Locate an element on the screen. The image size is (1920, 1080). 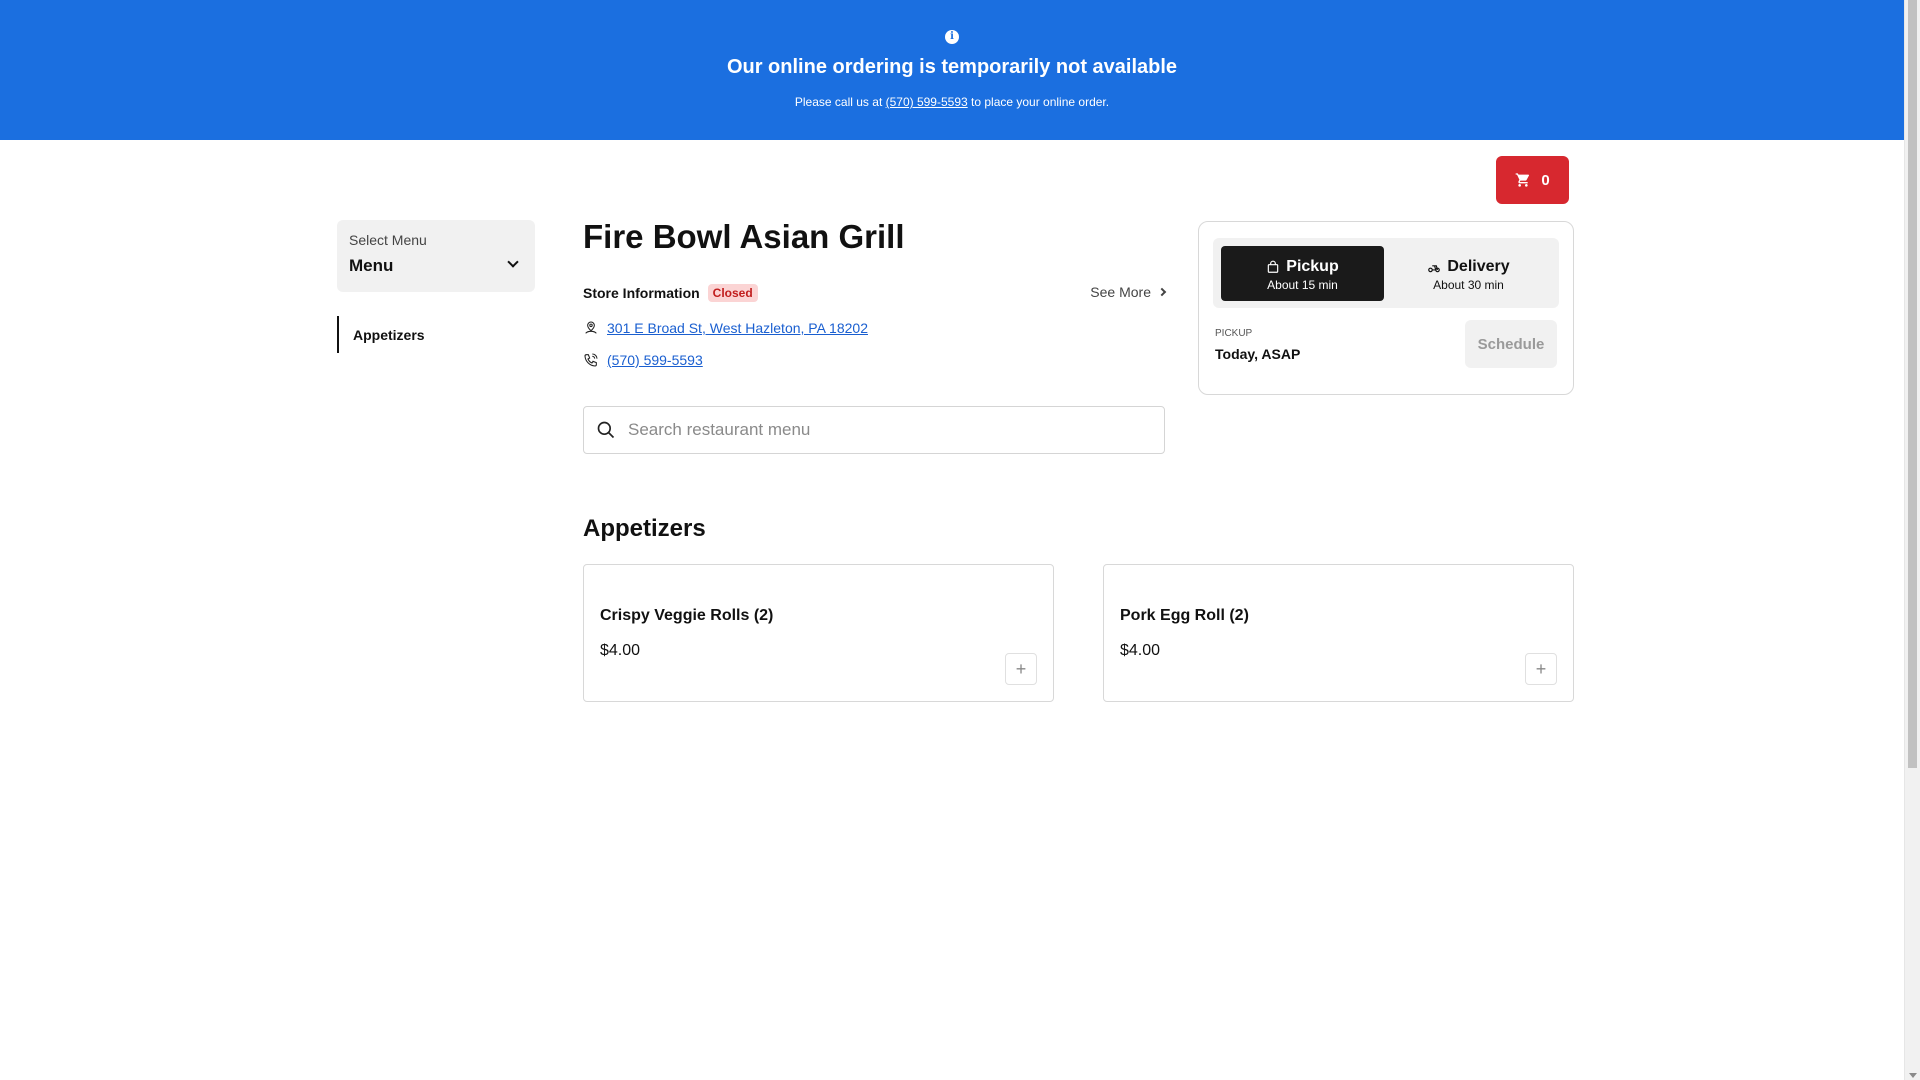
search-box is located at coordinates (874, 430).